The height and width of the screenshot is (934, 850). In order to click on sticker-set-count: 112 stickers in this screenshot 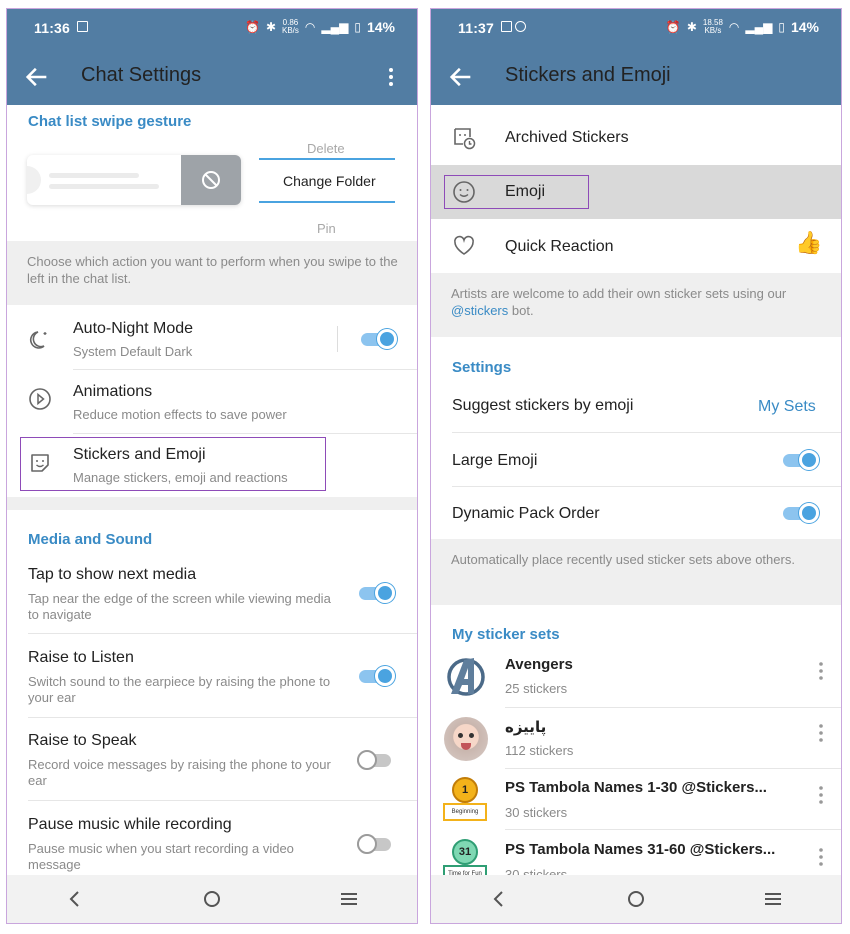, I will do `click(539, 750)`.